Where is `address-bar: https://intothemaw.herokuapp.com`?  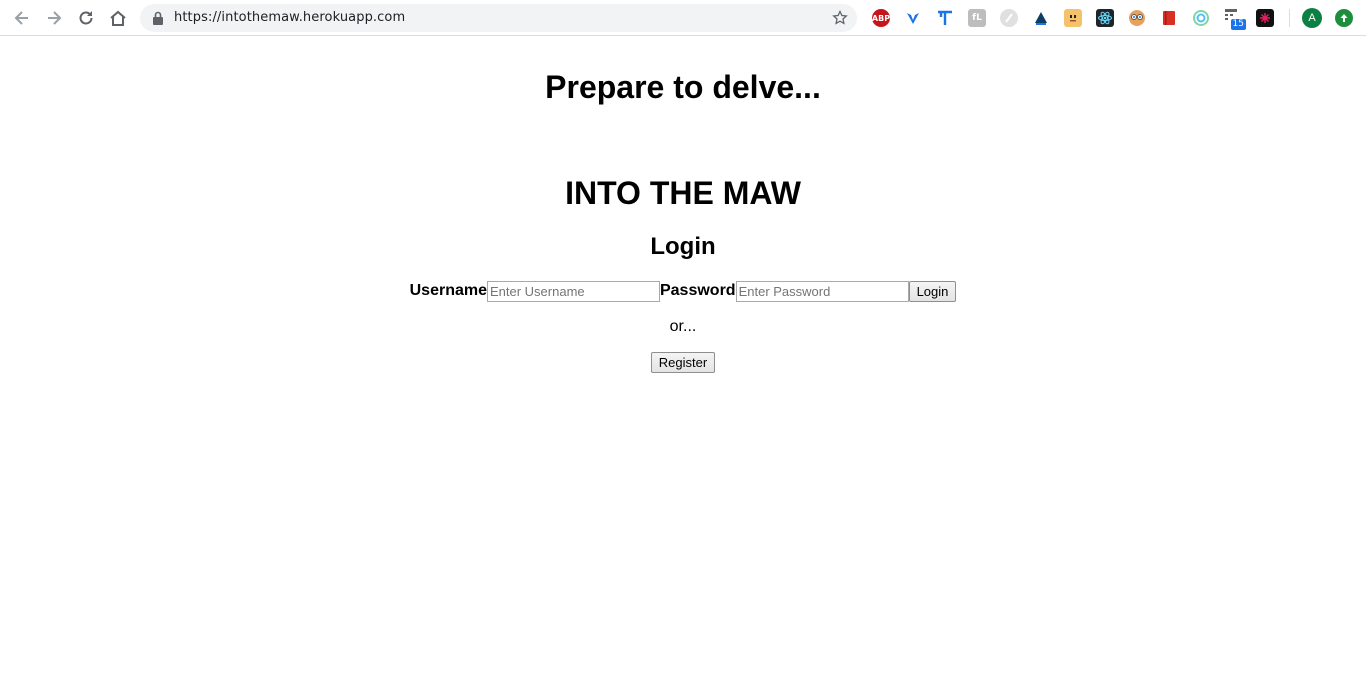 address-bar: https://intothemaw.herokuapp.com is located at coordinates (498, 18).